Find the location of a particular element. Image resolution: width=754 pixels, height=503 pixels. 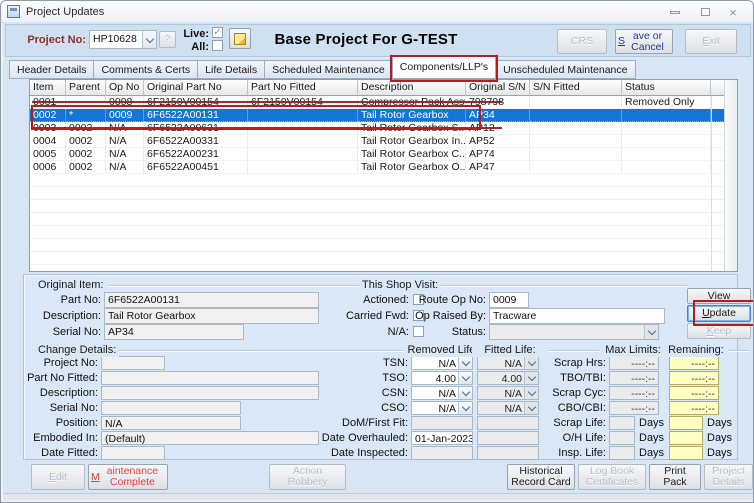

scrap-life-remaining-field is located at coordinates (686, 423).